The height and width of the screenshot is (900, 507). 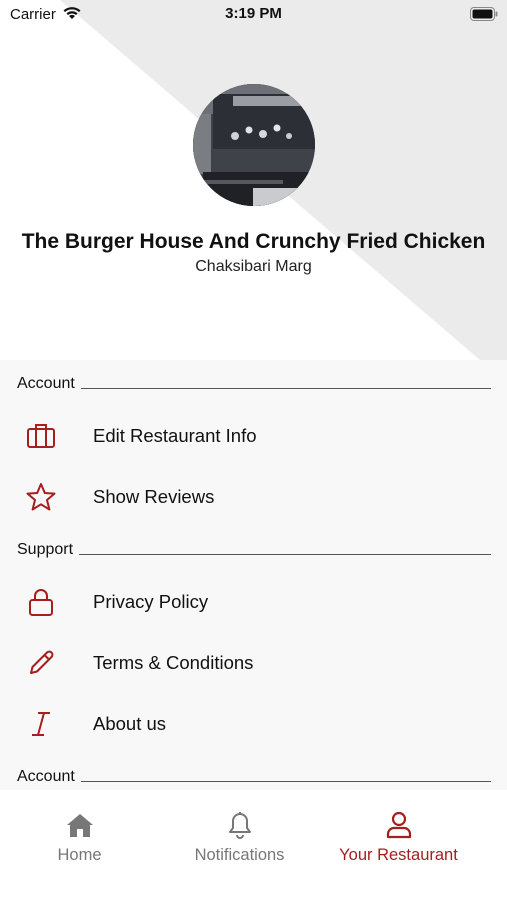 What do you see at coordinates (240, 825) in the screenshot?
I see `bell-icon` at bounding box center [240, 825].